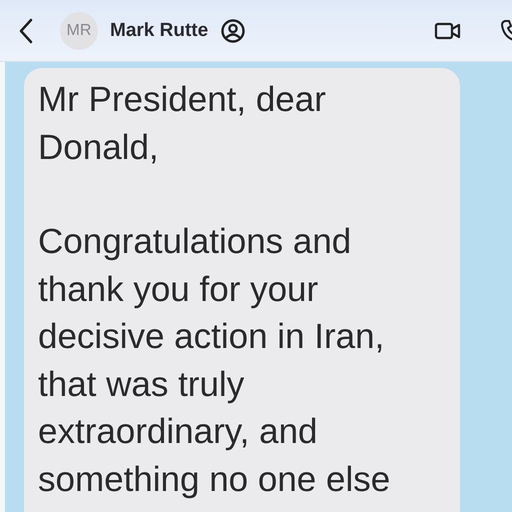  I want to click on contact-name: Mark Rutte, so click(159, 31).